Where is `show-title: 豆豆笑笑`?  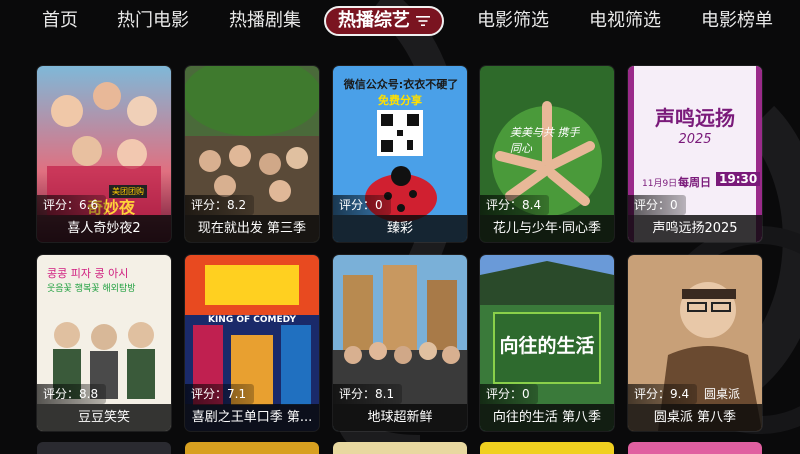 show-title: 豆豆笑笑 is located at coordinates (104, 417).